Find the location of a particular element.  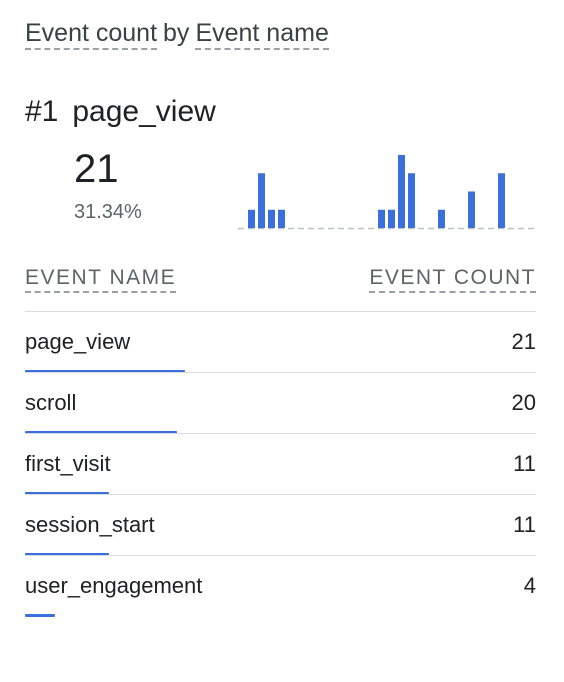

top-item-rank: #1 is located at coordinates (42, 111).